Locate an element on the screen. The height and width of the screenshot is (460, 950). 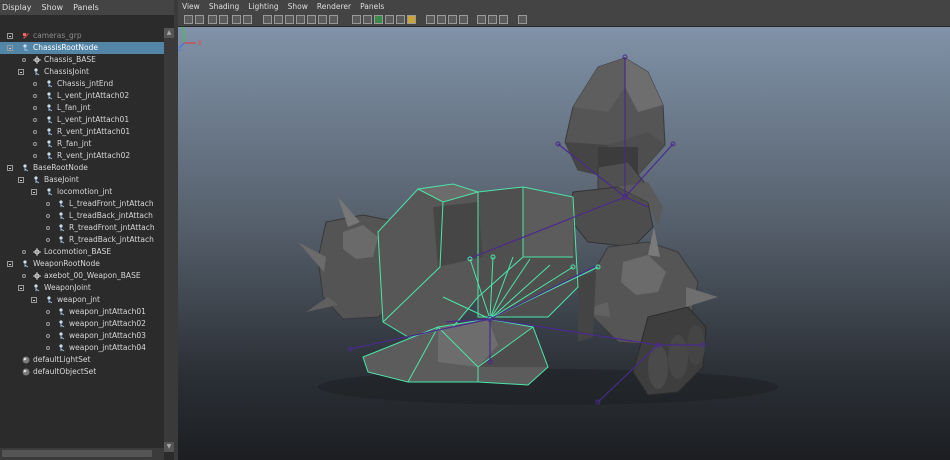
outliner-item-chassis-base: Chassis_BASE is located at coordinates (82, 60).